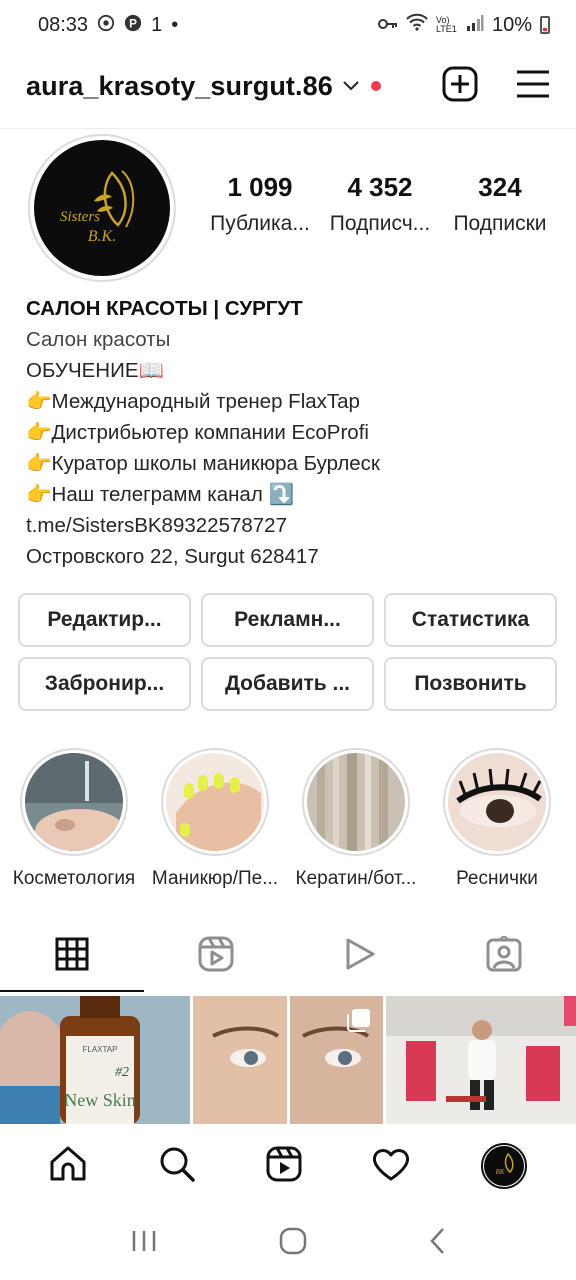  Describe the element at coordinates (260, 187) in the screenshot. I see `stat-value: 1 099` at that location.